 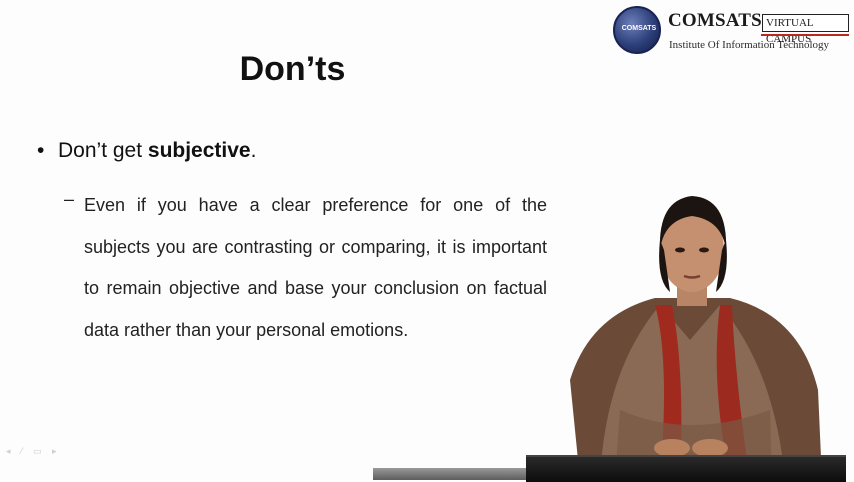 What do you see at coordinates (33, 451) in the screenshot?
I see `slide-nav-controls-icon: ◂ ⁄ ▭ ▸` at bounding box center [33, 451].